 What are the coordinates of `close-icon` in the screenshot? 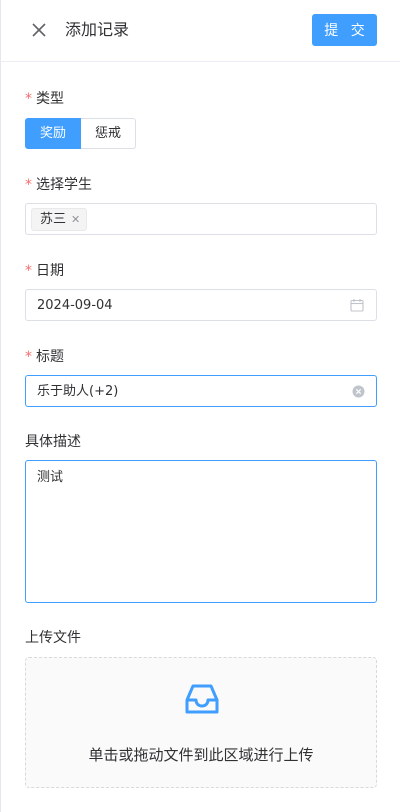 It's located at (39, 30).